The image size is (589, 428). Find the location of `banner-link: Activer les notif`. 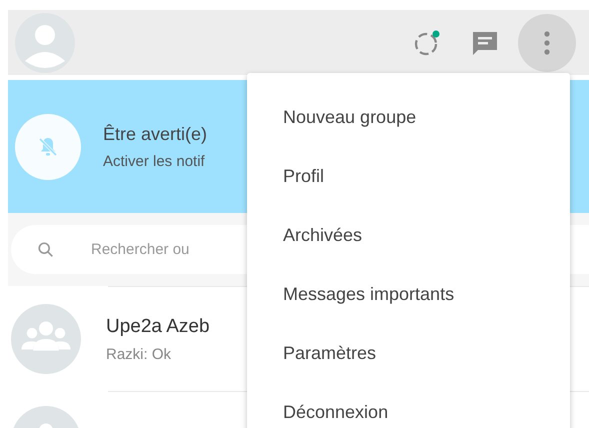

banner-link: Activer les notif is located at coordinates (155, 161).